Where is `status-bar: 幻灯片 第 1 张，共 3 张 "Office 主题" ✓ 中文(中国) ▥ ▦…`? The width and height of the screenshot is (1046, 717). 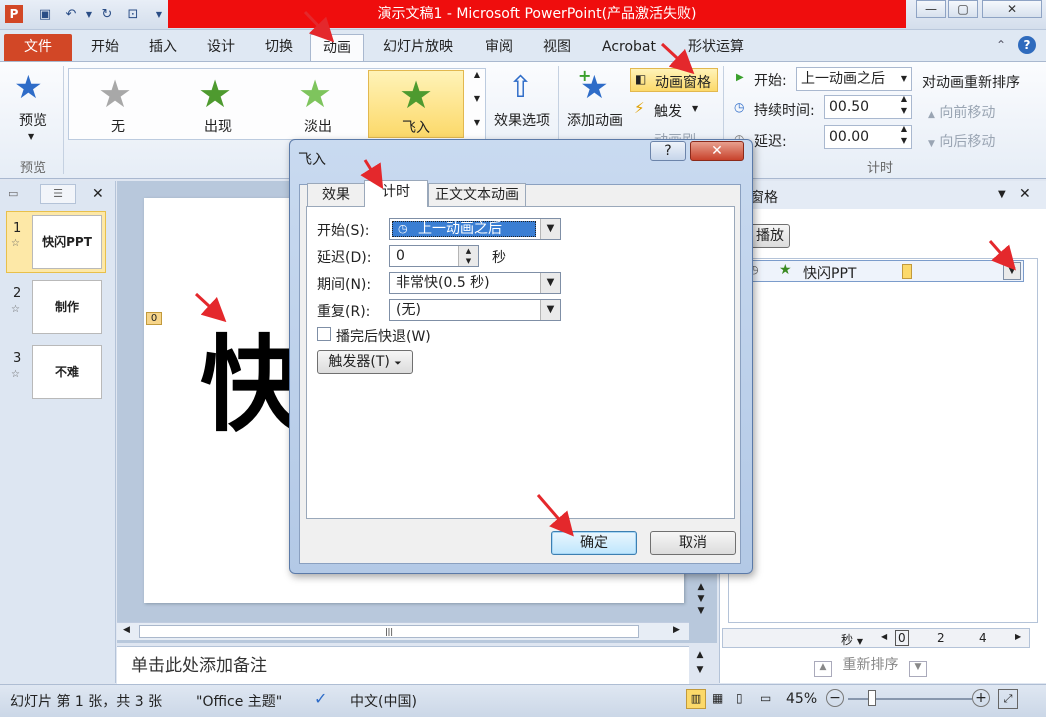
status-bar: 幻灯片 第 1 张，共 3 张 "Office 主题" ✓ 中文(中国) ▥ ▦… is located at coordinates (523, 700).